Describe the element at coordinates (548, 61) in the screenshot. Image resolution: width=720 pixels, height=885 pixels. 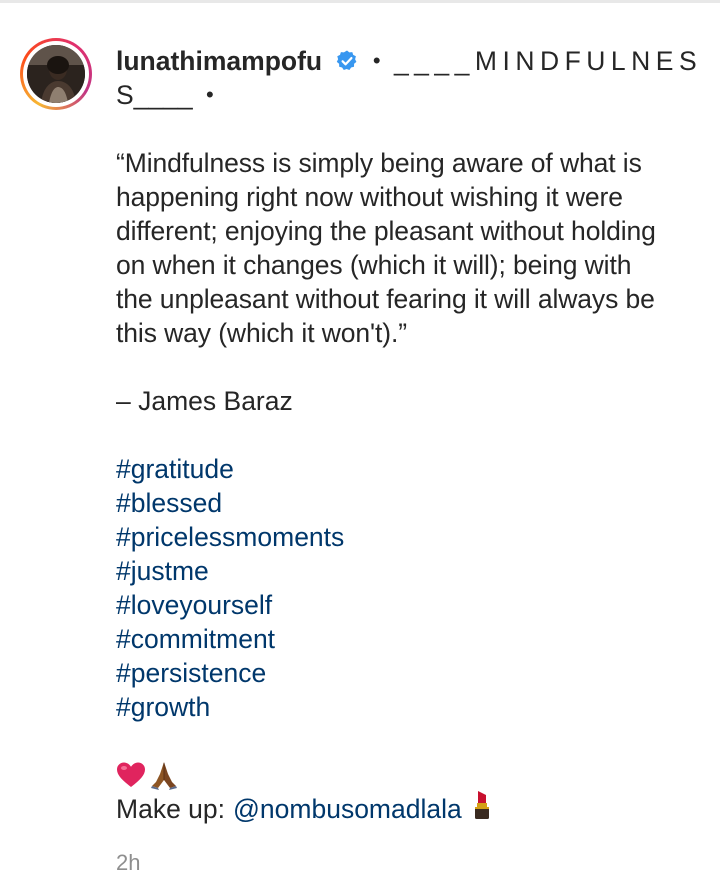
I see `caption-title: ____MINDFULNES` at that location.